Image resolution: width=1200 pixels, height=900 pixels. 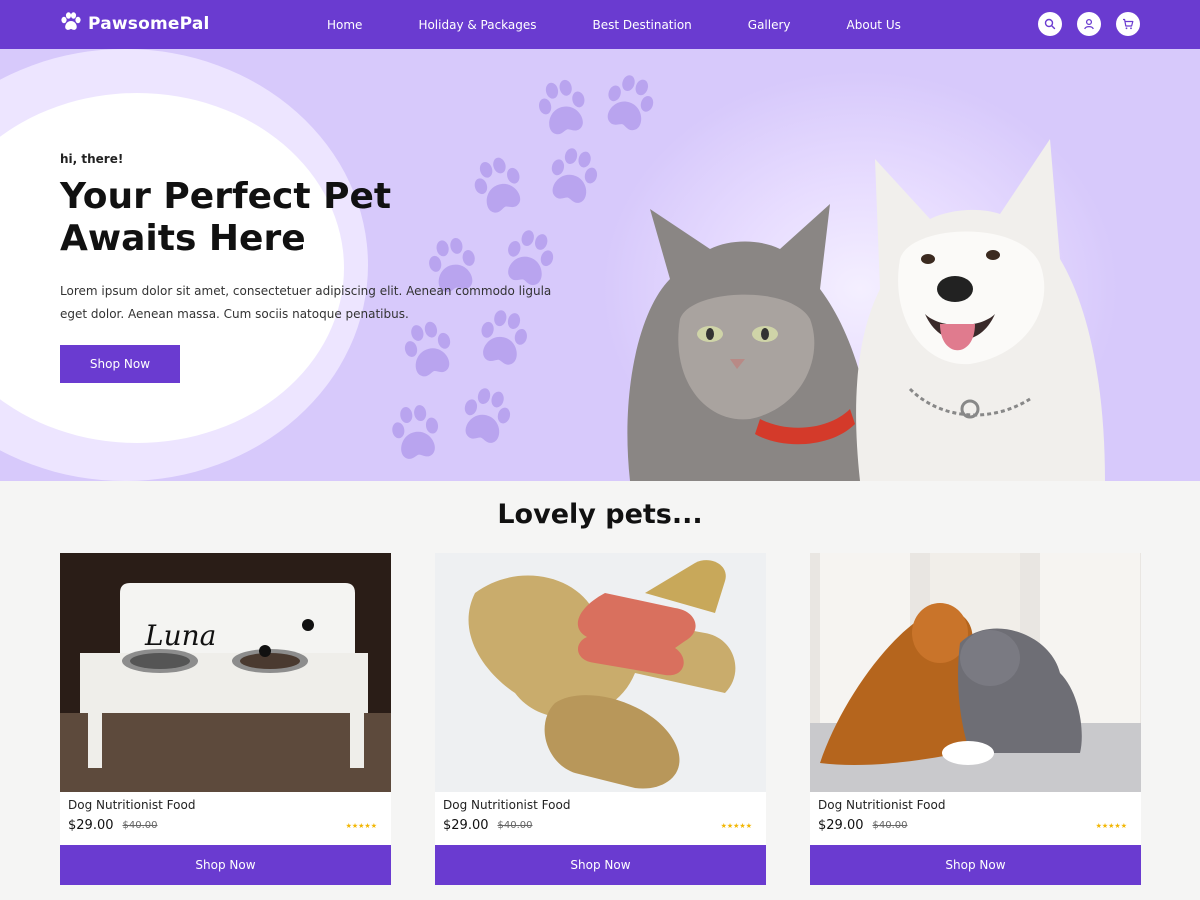 What do you see at coordinates (477, 25) in the screenshot?
I see `nav-holiday-packages: Holiday & Packages` at bounding box center [477, 25].